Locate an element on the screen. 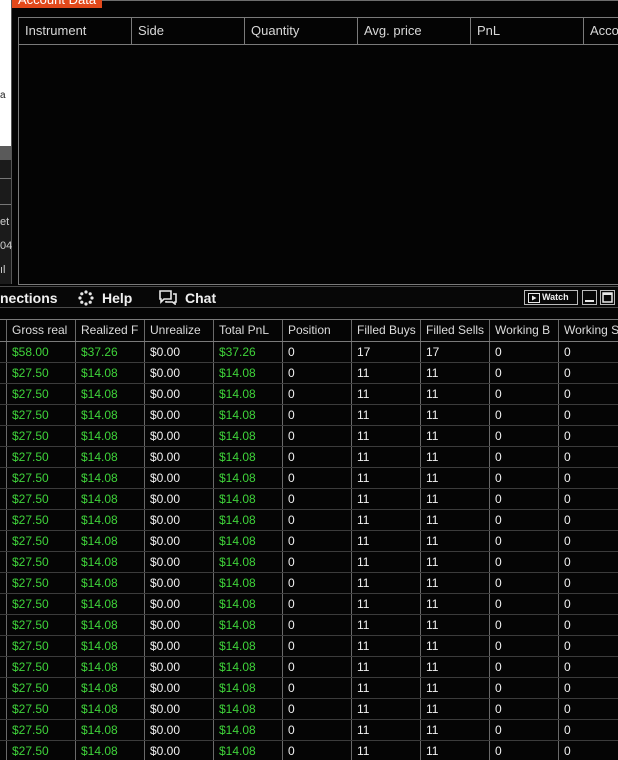 The height and width of the screenshot is (760, 618). account-column-header: Acco is located at coordinates (601, 31).